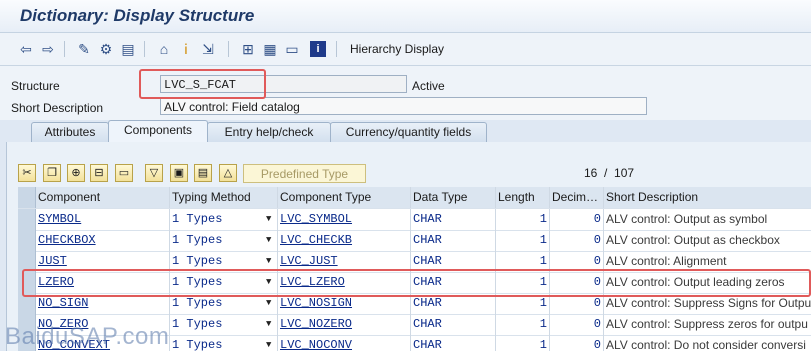  Describe the element at coordinates (84, 49) in the screenshot. I see `display-change-icon: ✎` at that location.